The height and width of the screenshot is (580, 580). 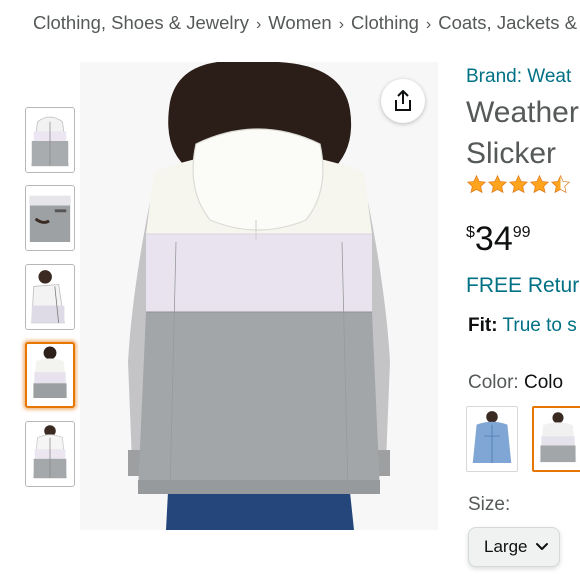 I want to click on chevron-down-icon, so click(x=542, y=546).